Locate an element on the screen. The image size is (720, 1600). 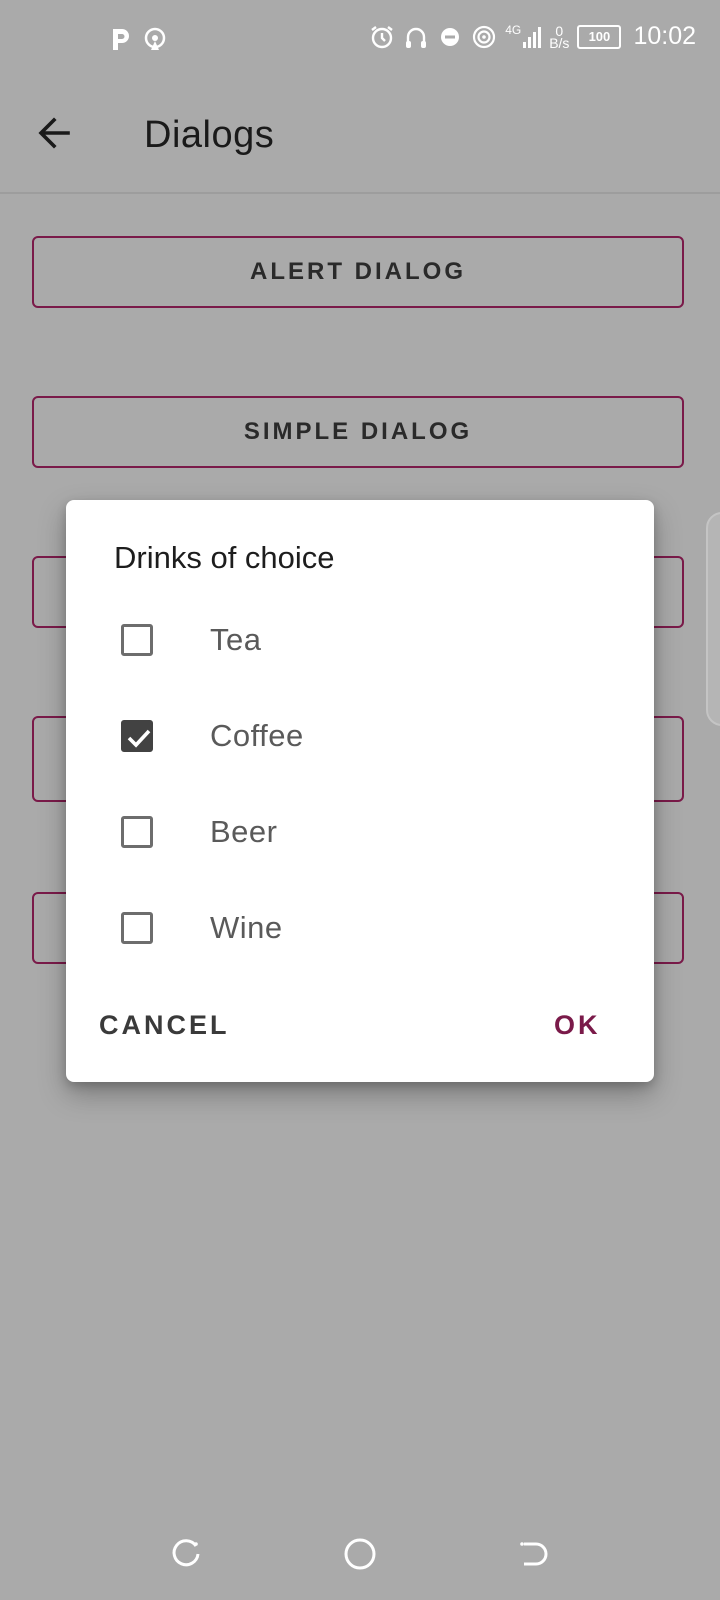
headphones-icon is located at coordinates (416, 37).